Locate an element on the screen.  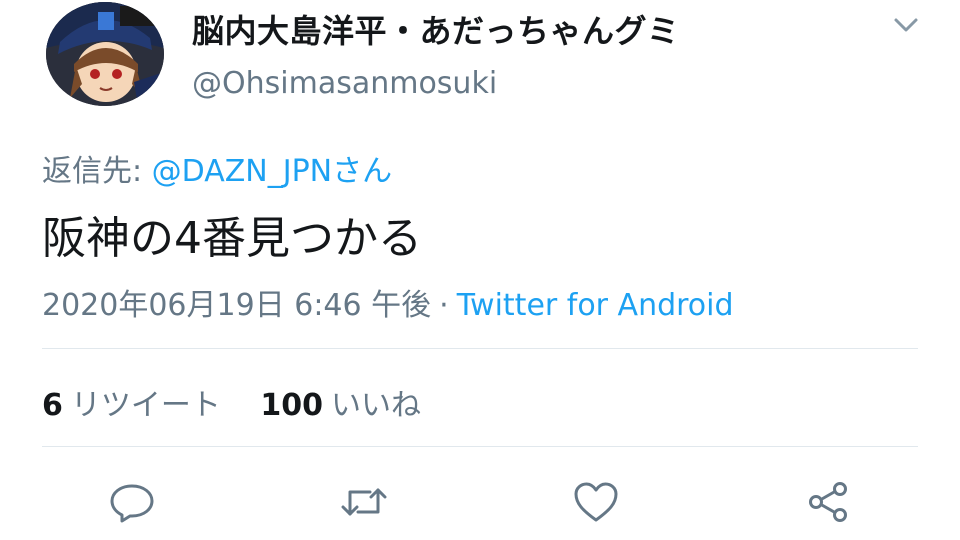
share-button is located at coordinates (828, 502).